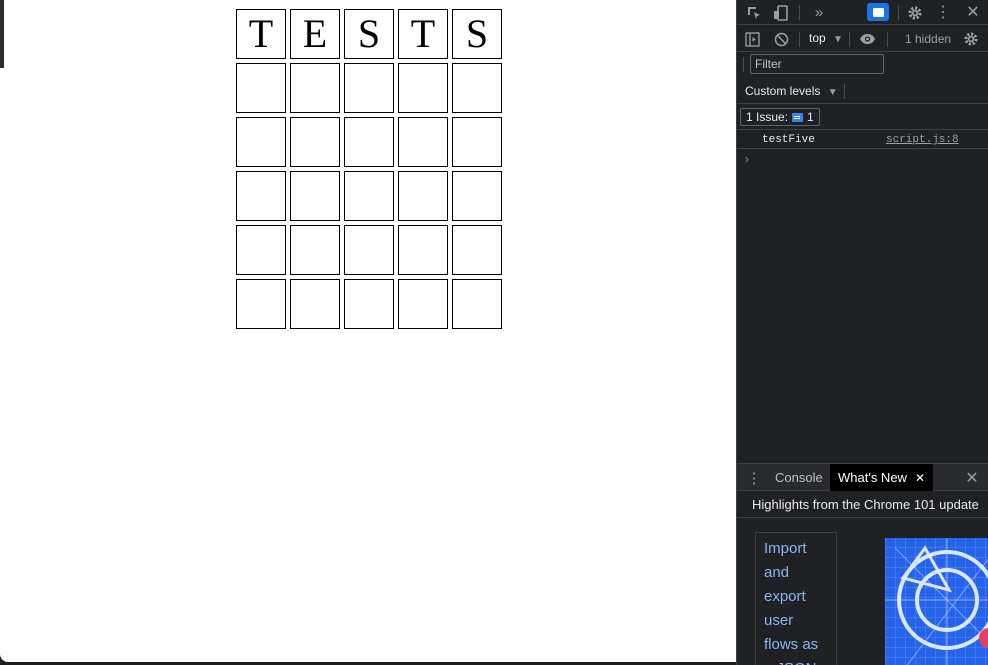  What do you see at coordinates (754, 478) in the screenshot?
I see `drawer-menu-icon: ⋮` at bounding box center [754, 478].